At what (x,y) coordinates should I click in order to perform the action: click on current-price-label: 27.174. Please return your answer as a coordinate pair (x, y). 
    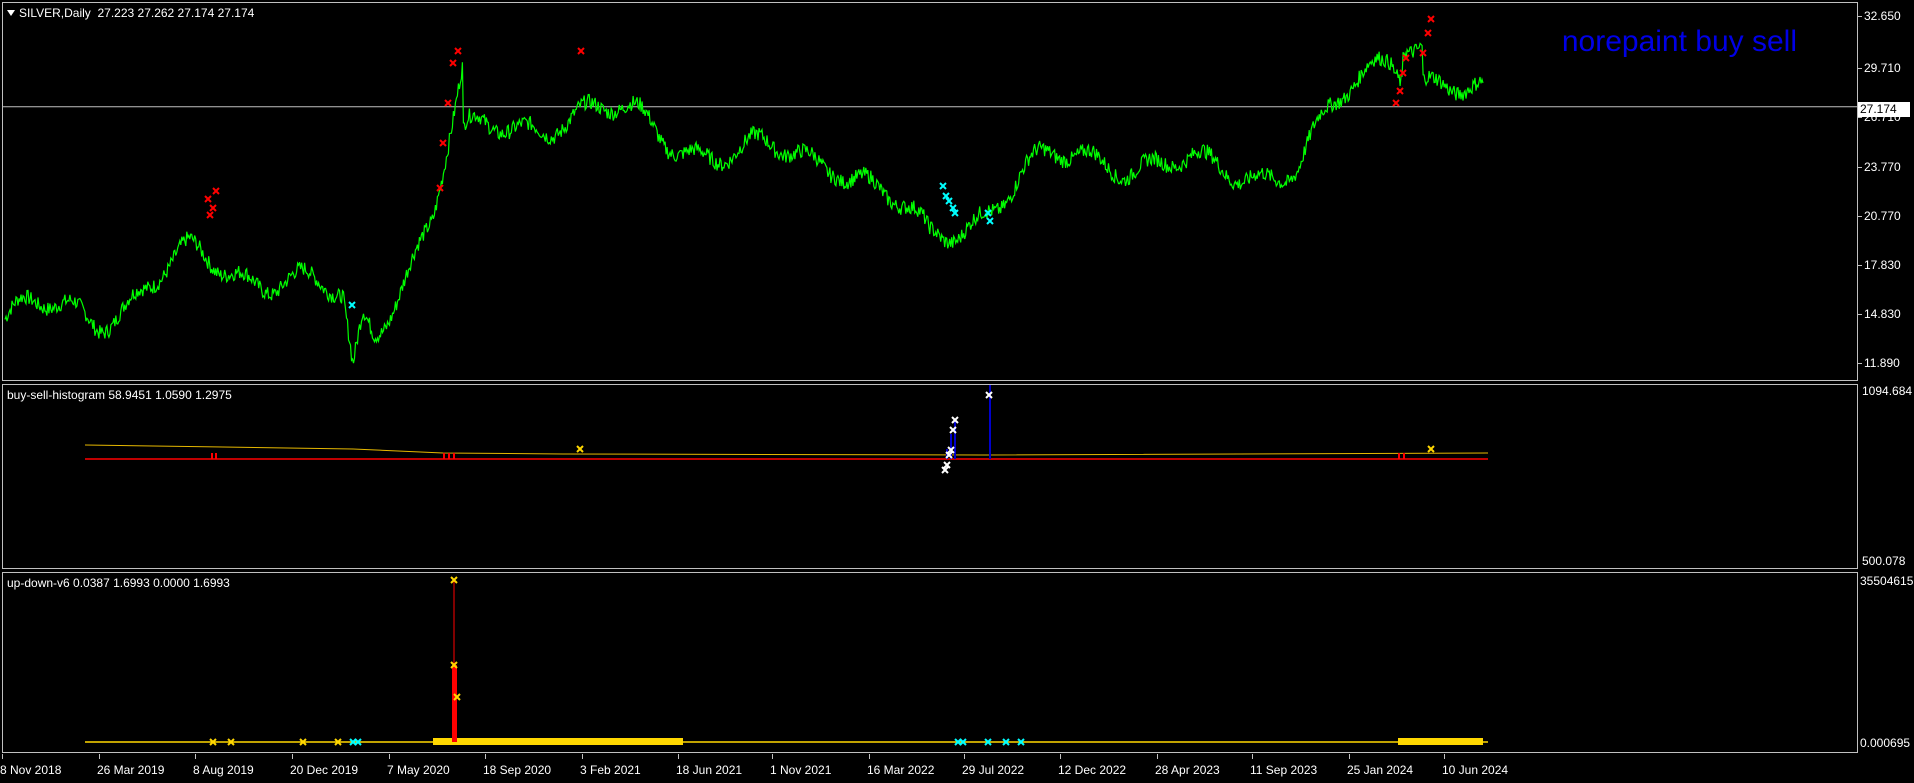
    Looking at the image, I should click on (1884, 109).